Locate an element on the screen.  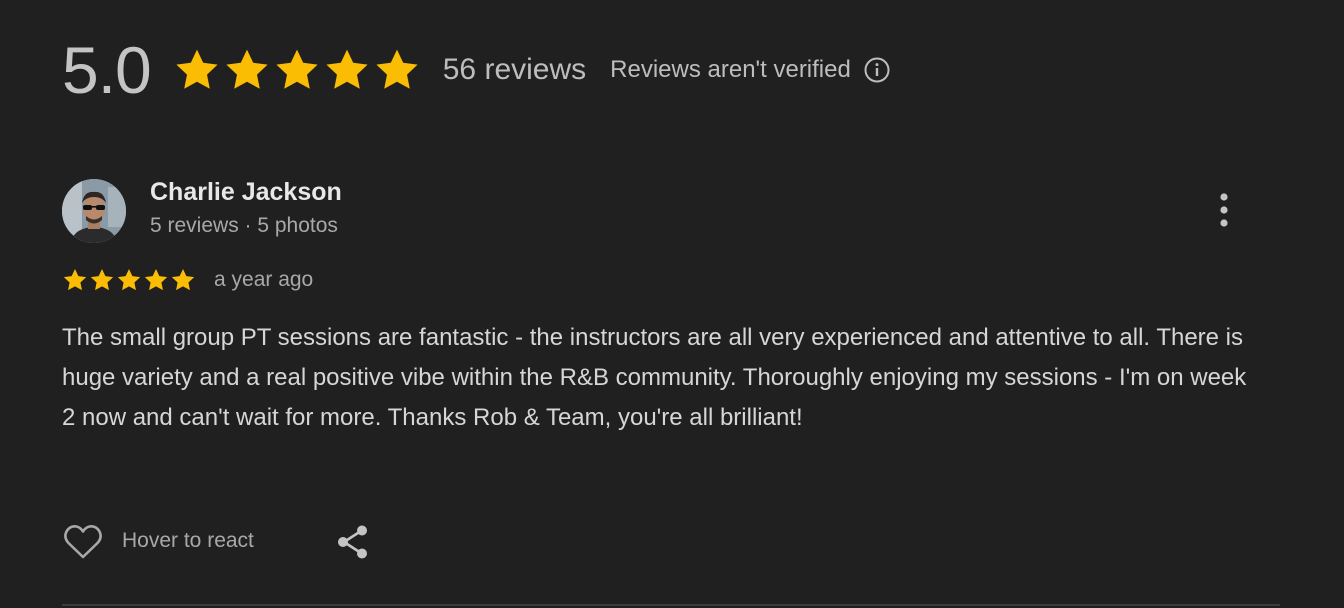
average-rating: 5.0 is located at coordinates (107, 70).